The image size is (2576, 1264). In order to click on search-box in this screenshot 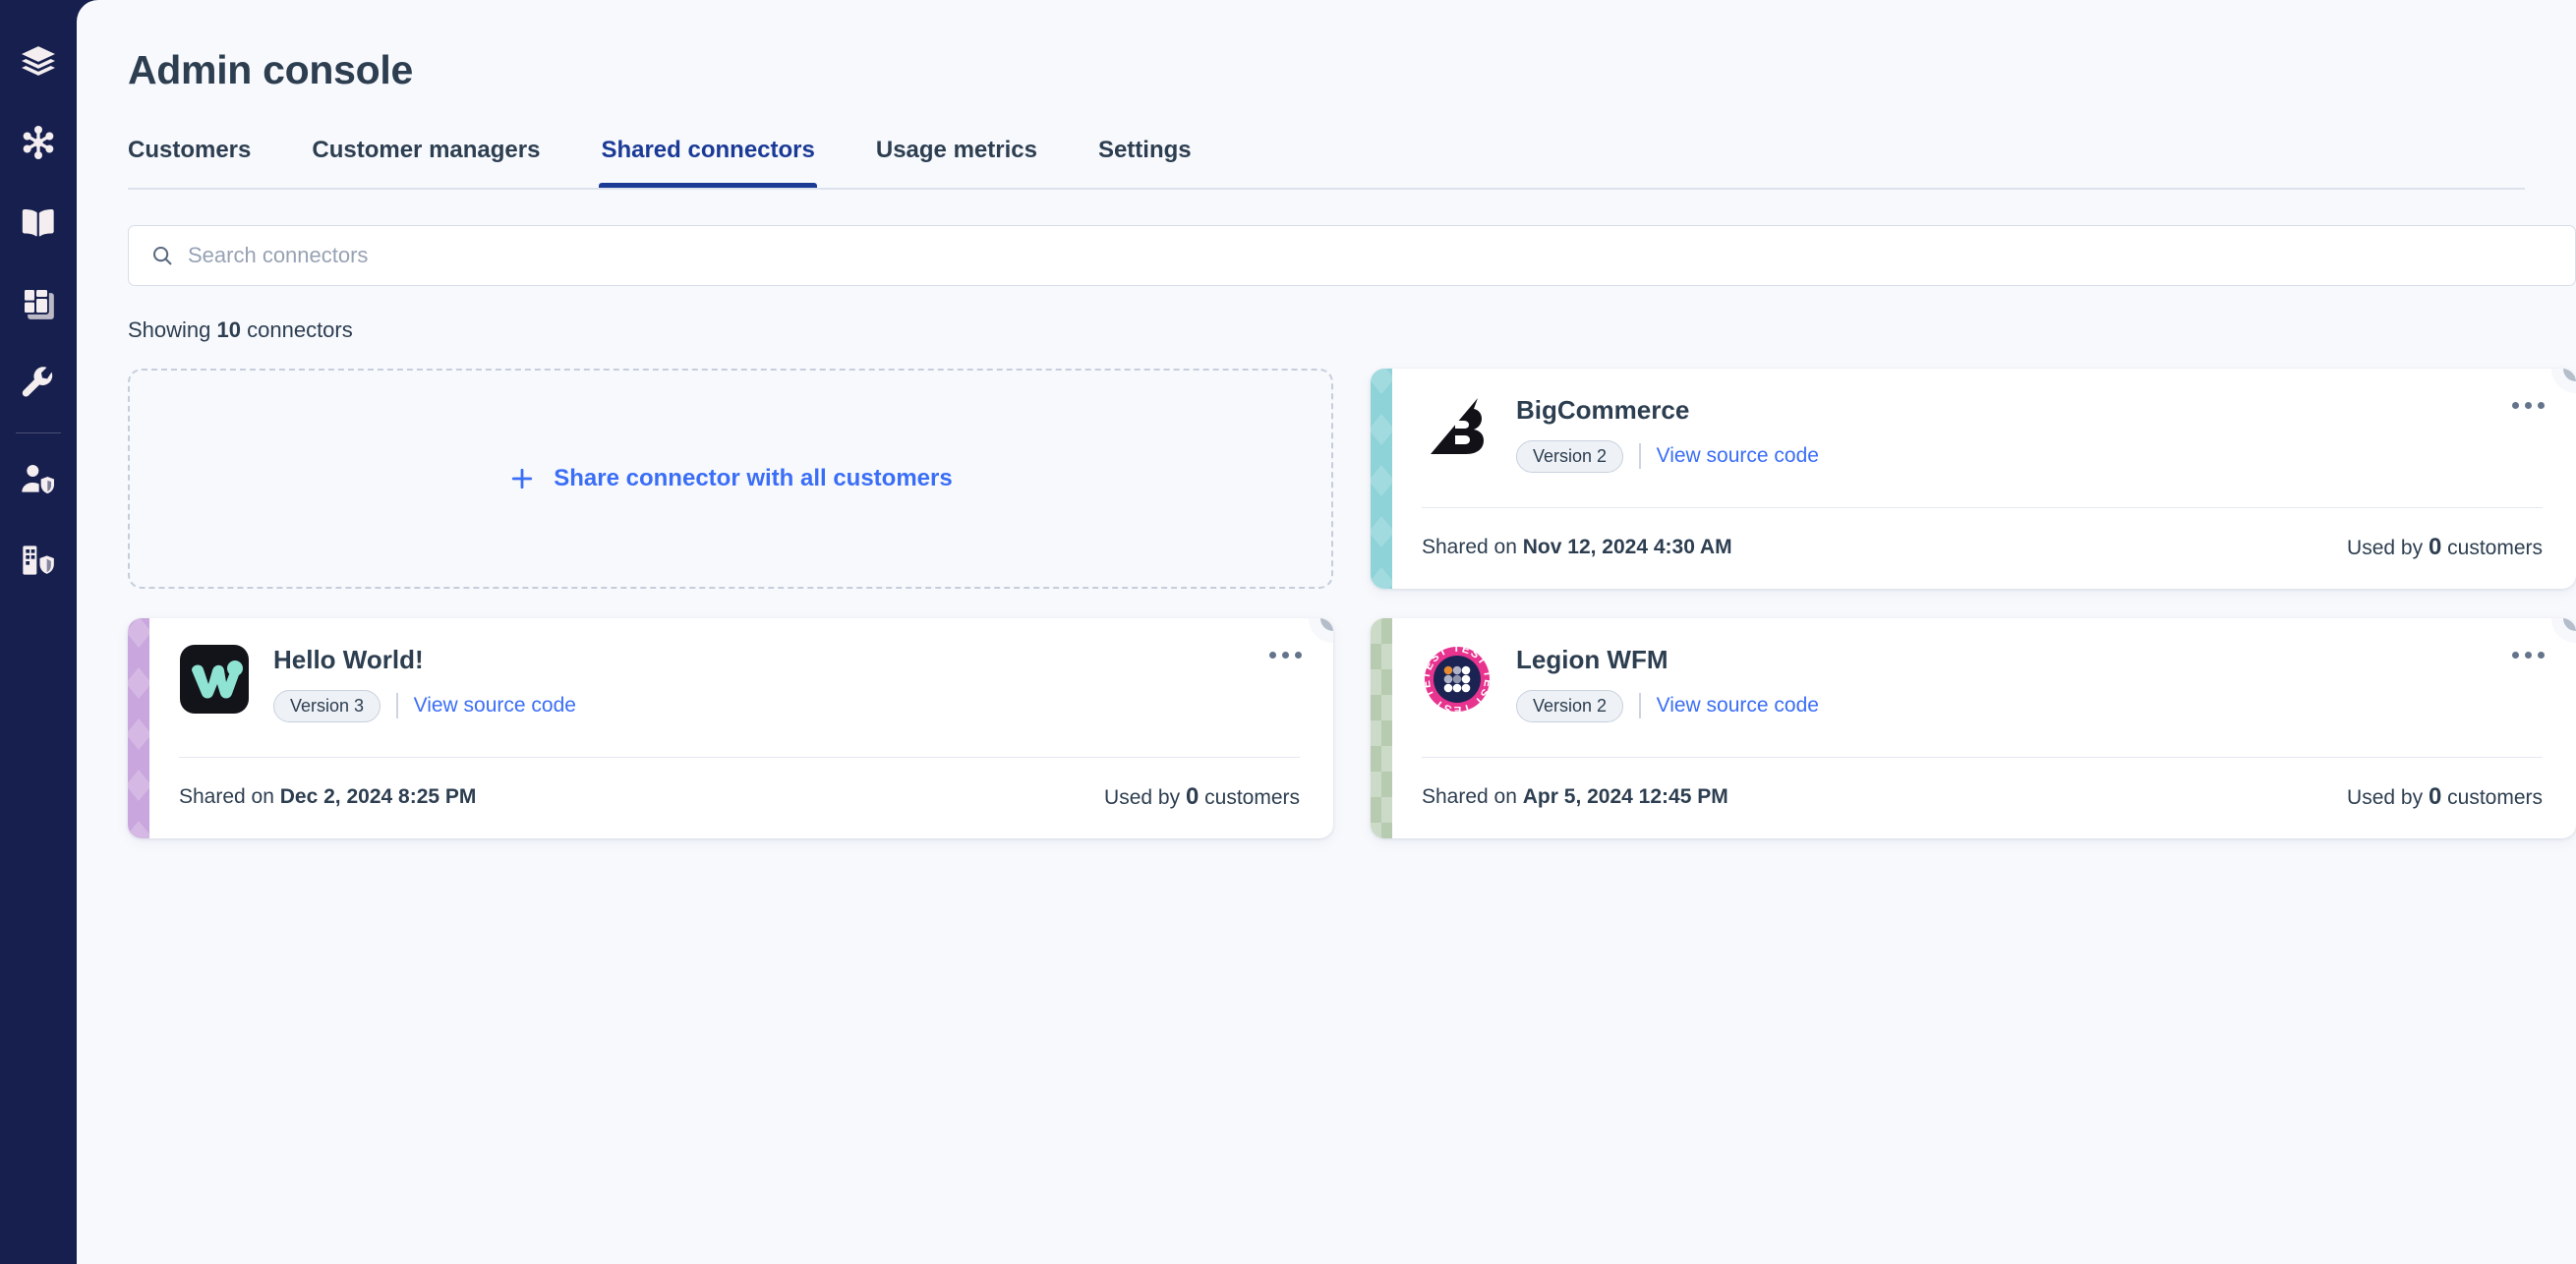, I will do `click(1352, 256)`.